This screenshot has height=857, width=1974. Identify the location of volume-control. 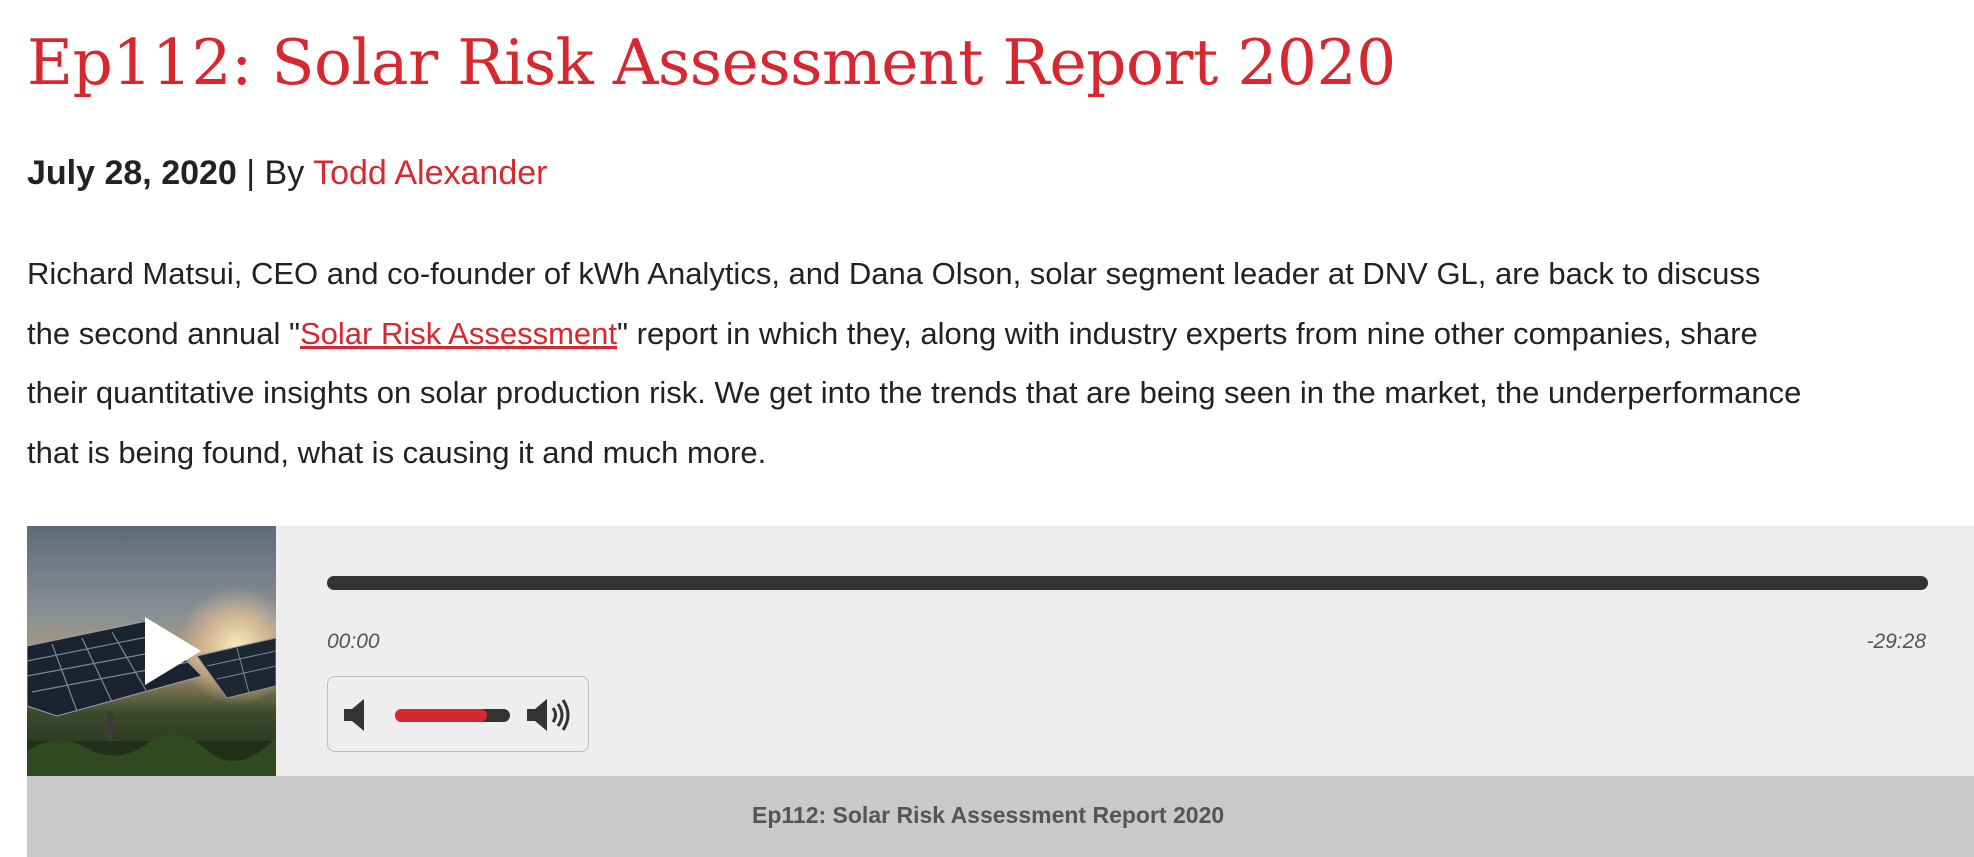
(458, 714).